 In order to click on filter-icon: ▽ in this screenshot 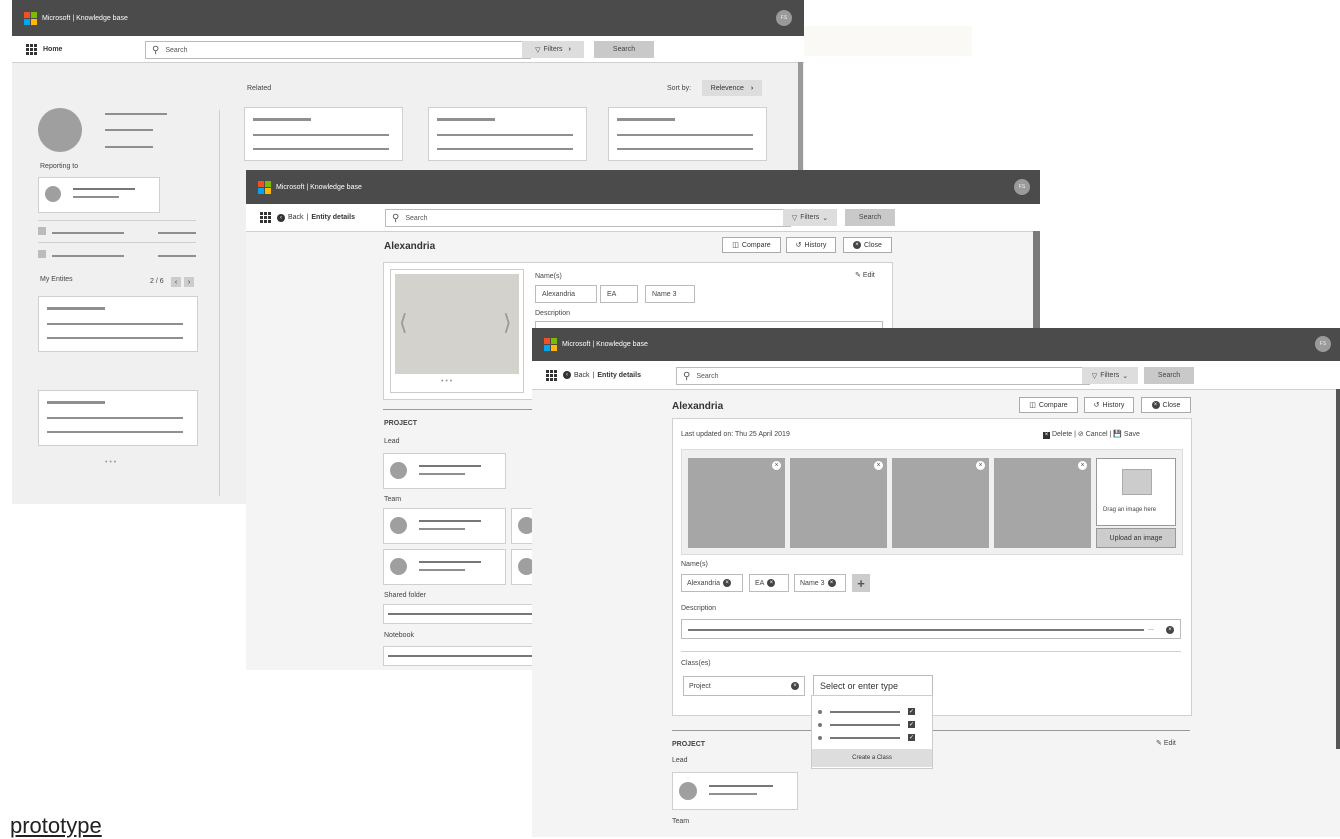, I will do `click(538, 50)`.